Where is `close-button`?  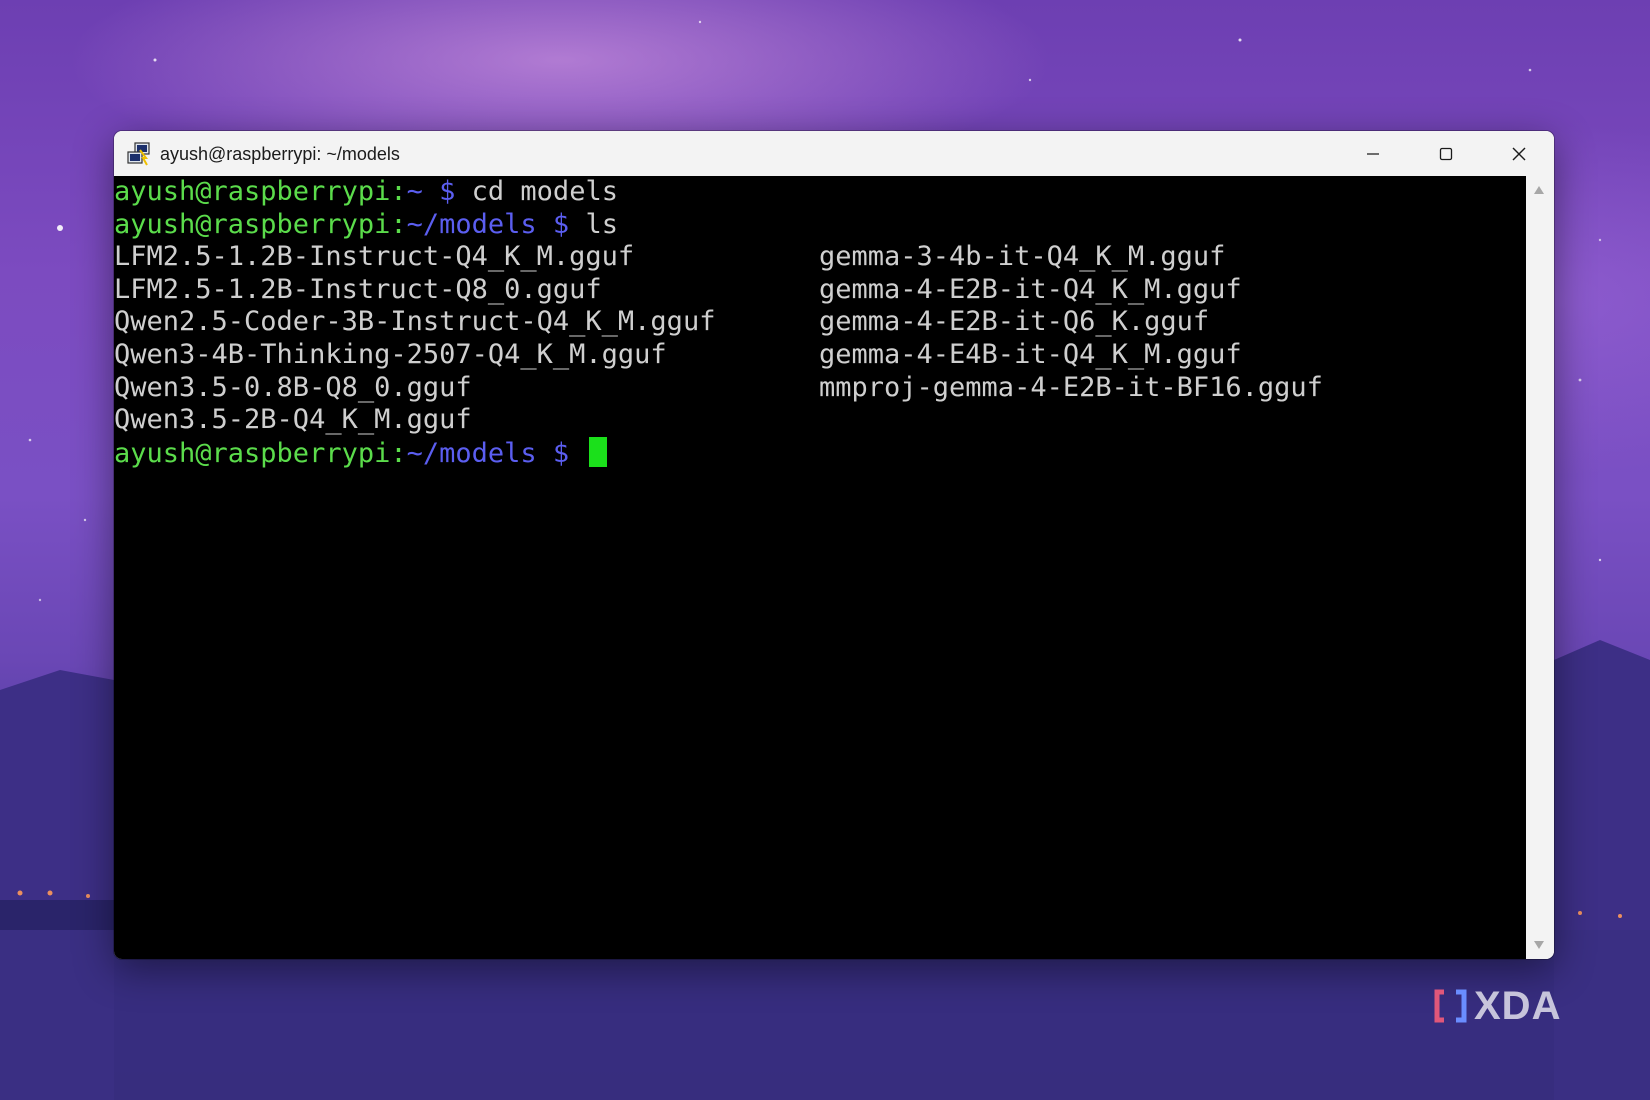
close-button is located at coordinates (1519, 153).